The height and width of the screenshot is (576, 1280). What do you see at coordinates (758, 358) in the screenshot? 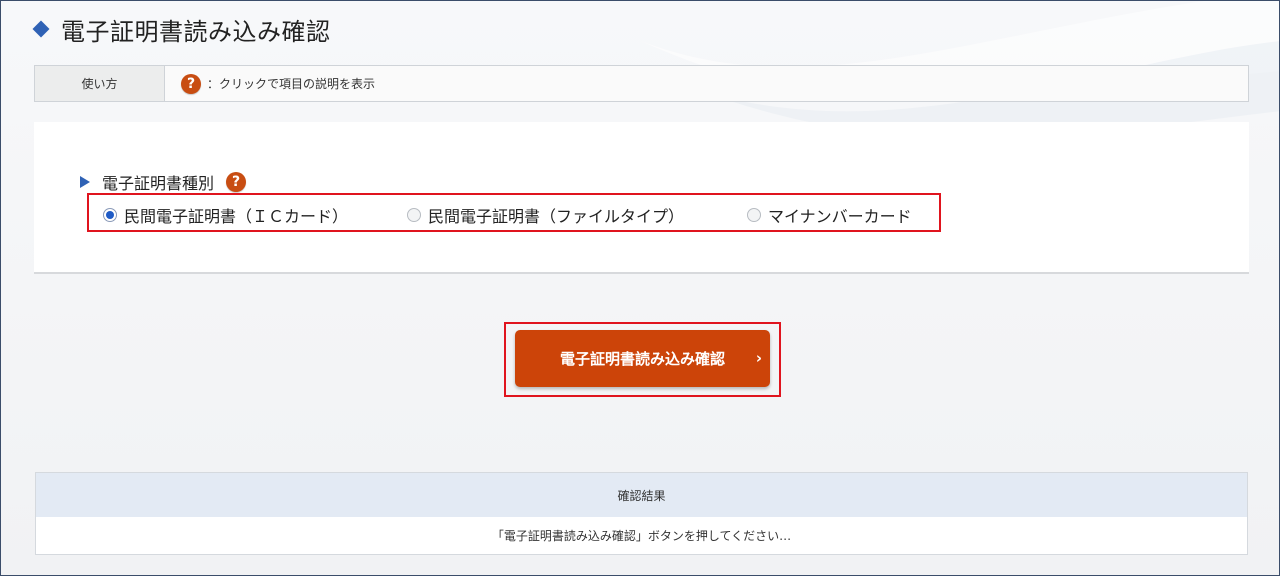
I see `chevron-right-icon: ›` at bounding box center [758, 358].